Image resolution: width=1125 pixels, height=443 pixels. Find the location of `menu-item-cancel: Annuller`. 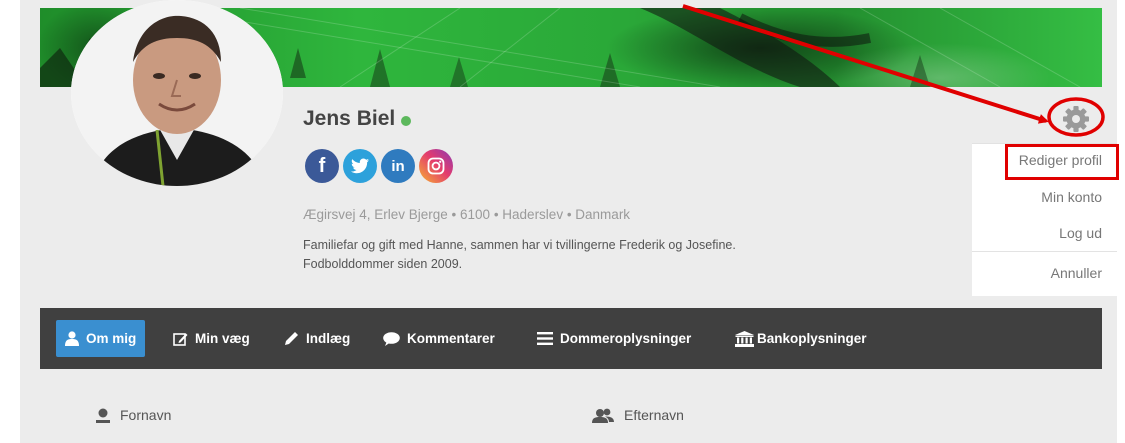

menu-item-cancel: Annuller is located at coordinates (1076, 273).